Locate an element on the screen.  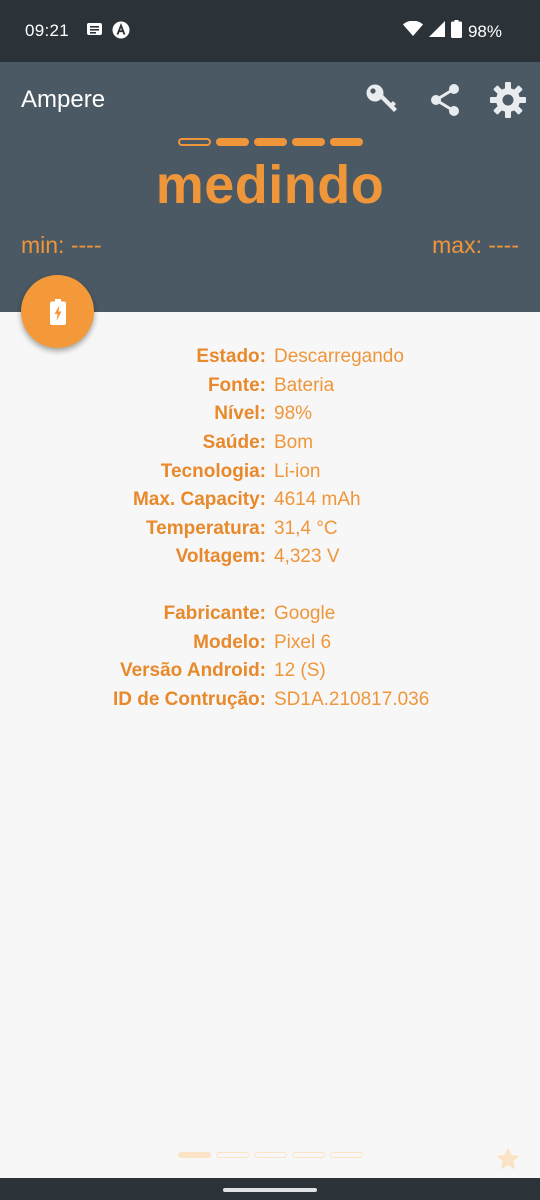
info-label: Versão Android: is located at coordinates (192, 671).